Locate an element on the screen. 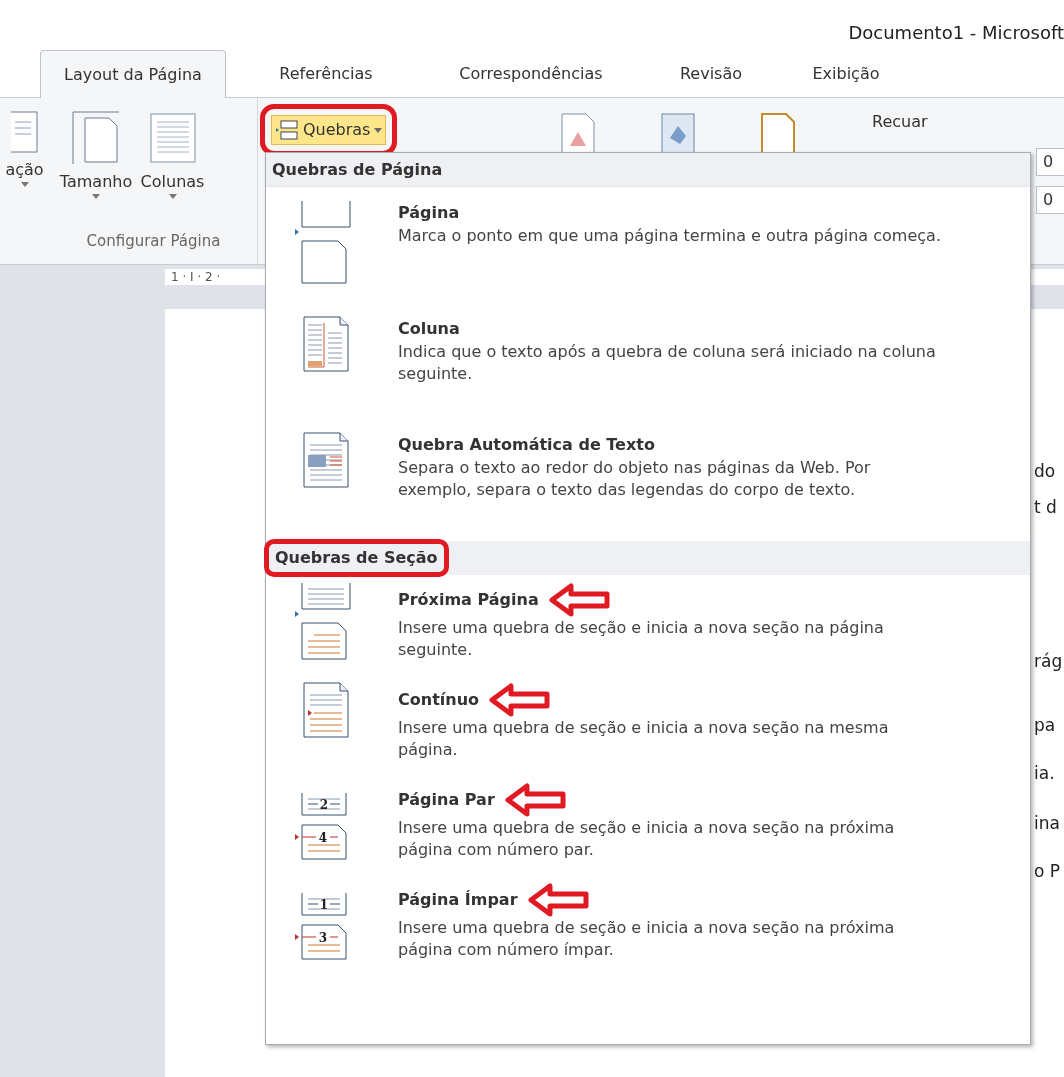 The height and width of the screenshot is (1077, 1064). menu-item-description: Indica que o texto após a quebra de coluna será iniciado na coluna seguinte. is located at coordinates (667, 363).